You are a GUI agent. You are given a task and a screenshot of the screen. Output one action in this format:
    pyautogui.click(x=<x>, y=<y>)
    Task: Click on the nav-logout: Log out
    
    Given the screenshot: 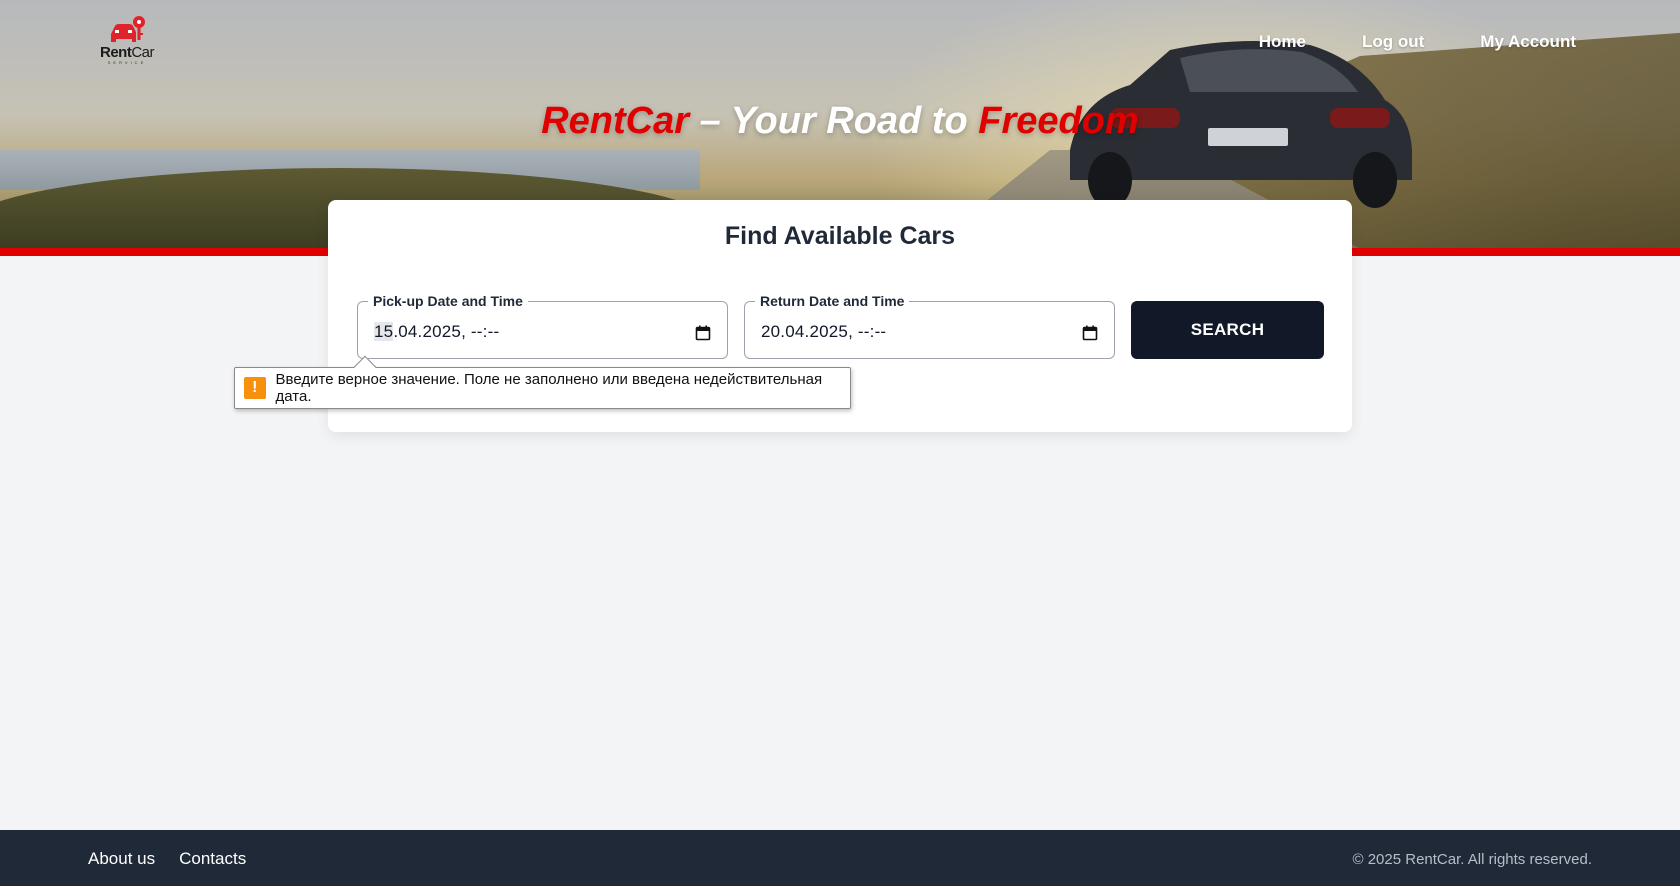 What is the action you would take?
    pyautogui.click(x=1393, y=42)
    